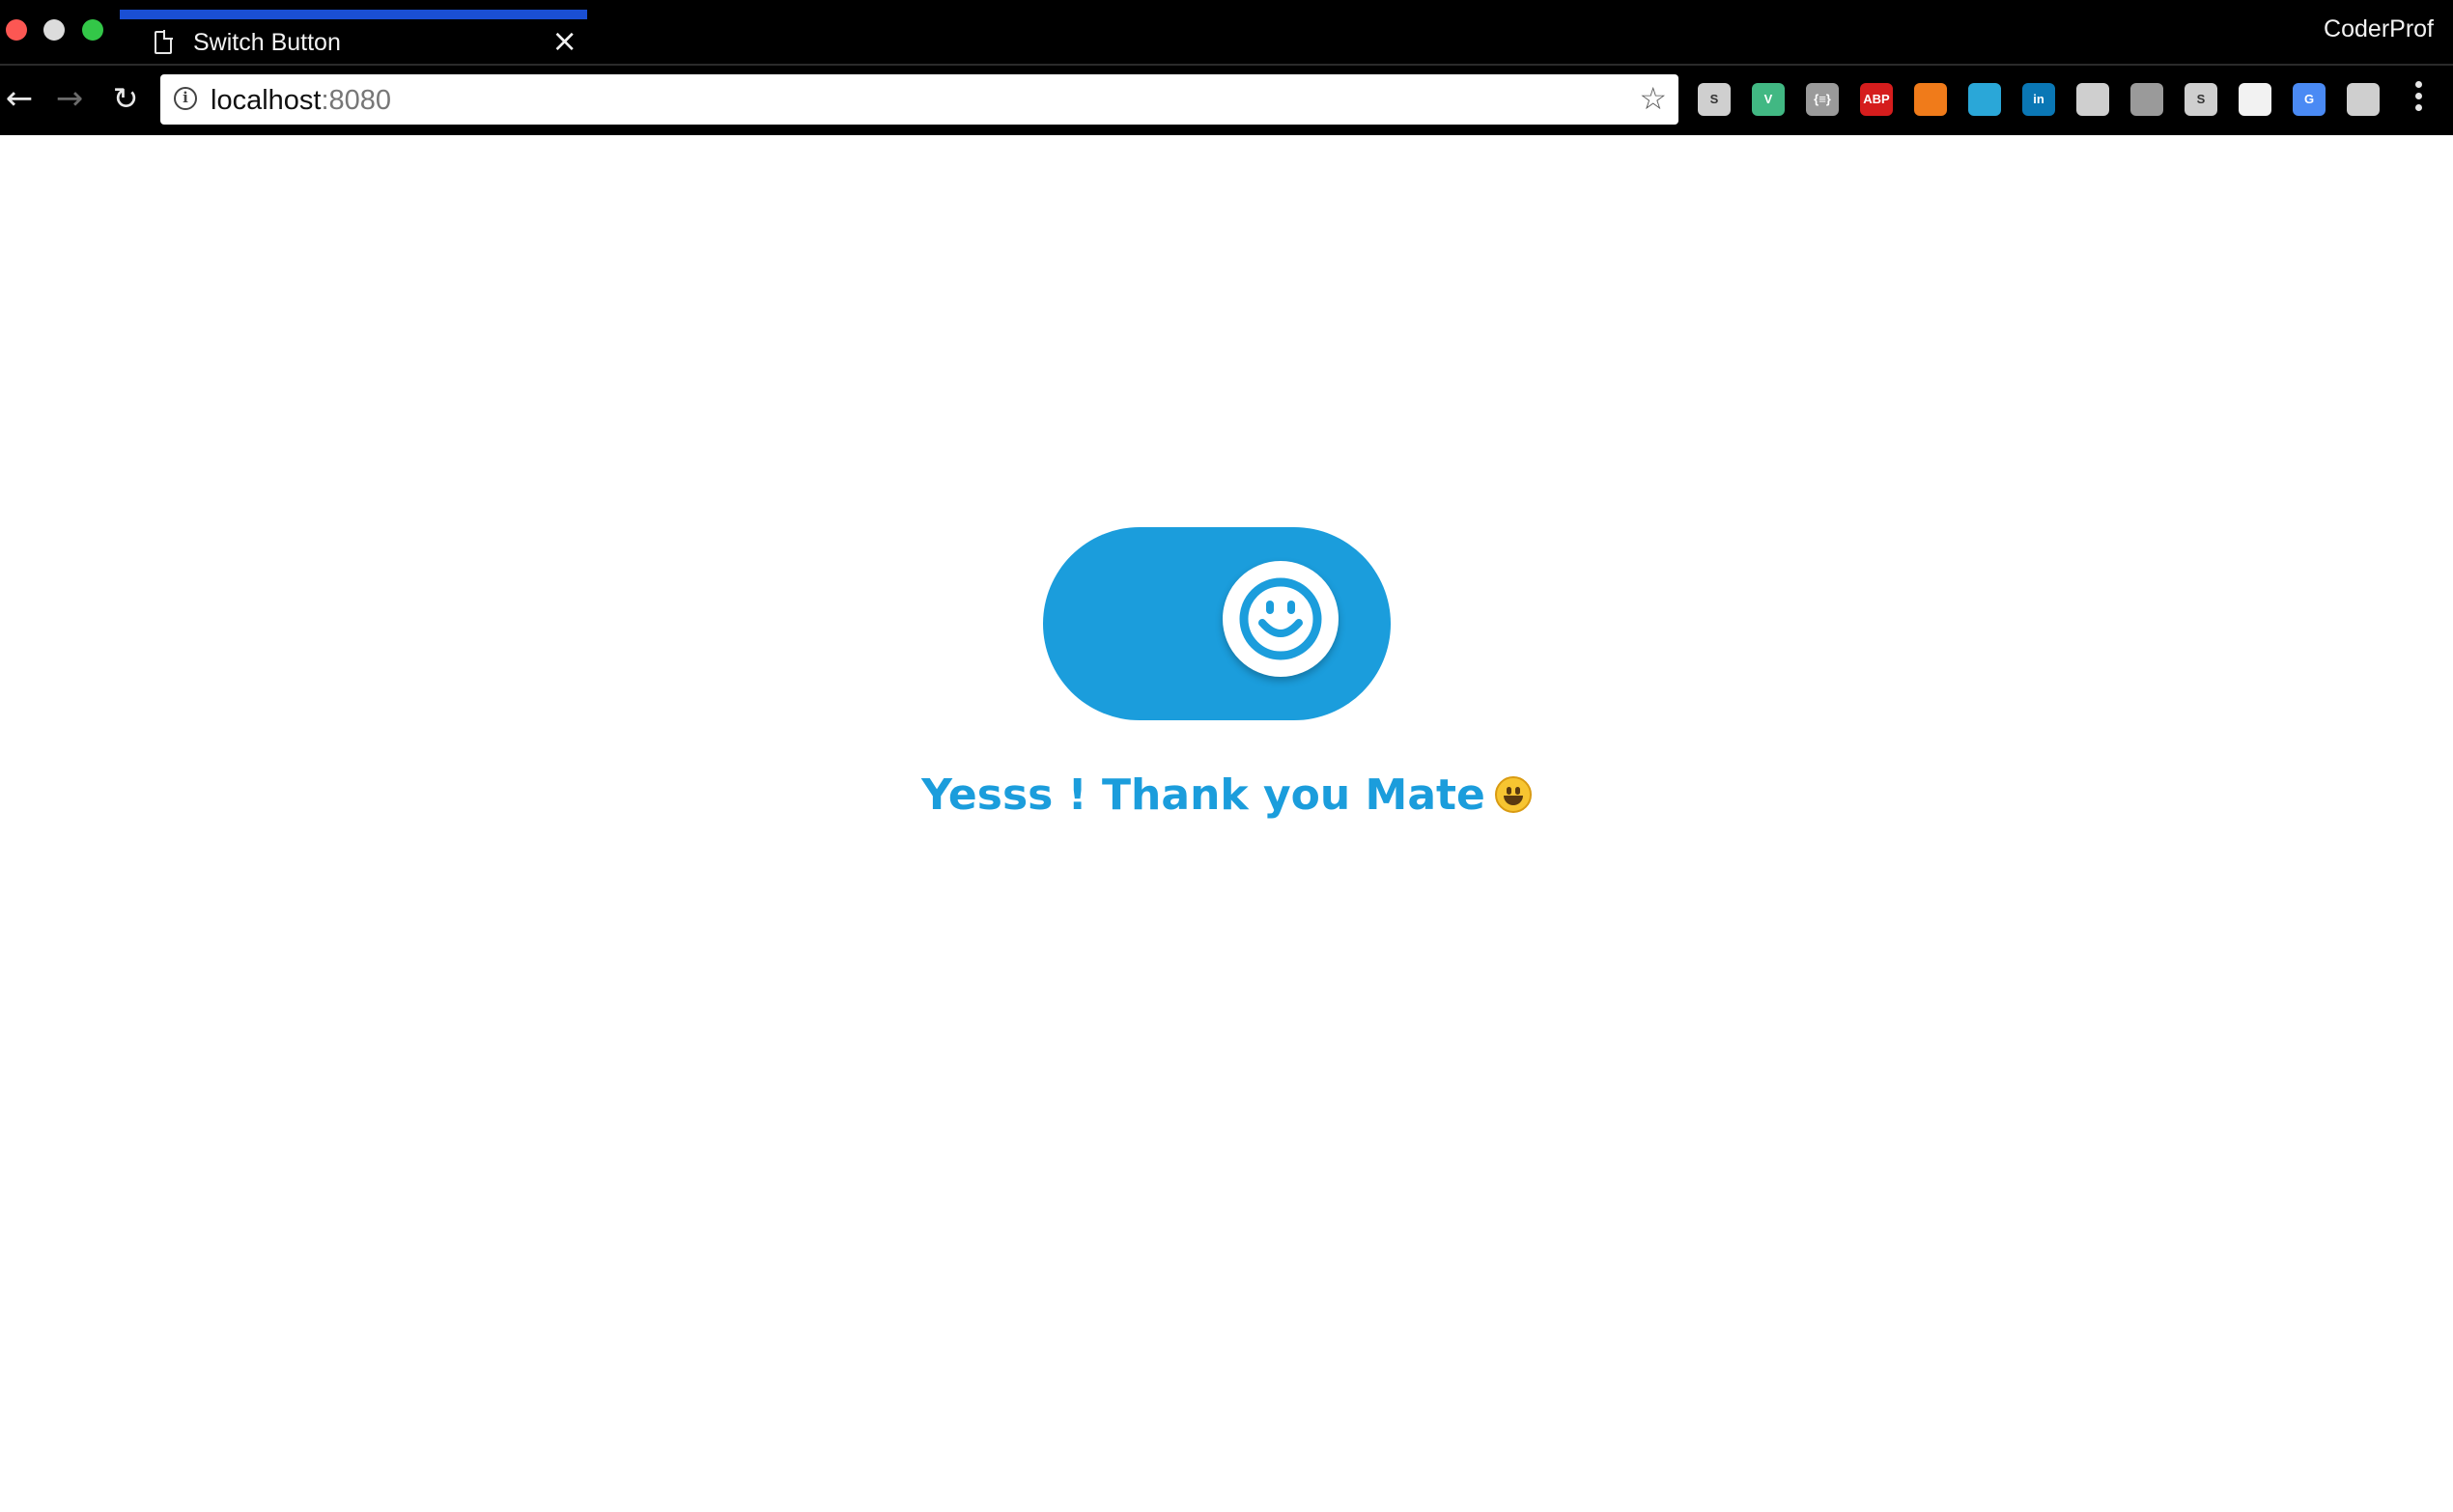 This screenshot has height=1512, width=2453. I want to click on info-icon: i, so click(185, 99).